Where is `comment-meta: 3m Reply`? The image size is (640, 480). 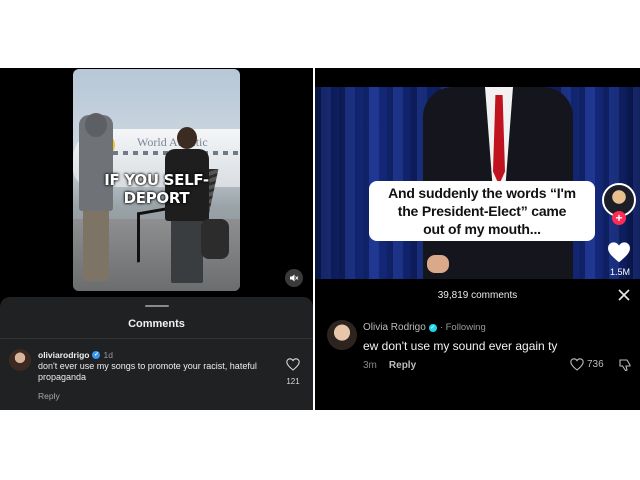 comment-meta: 3m Reply is located at coordinates (389, 365).